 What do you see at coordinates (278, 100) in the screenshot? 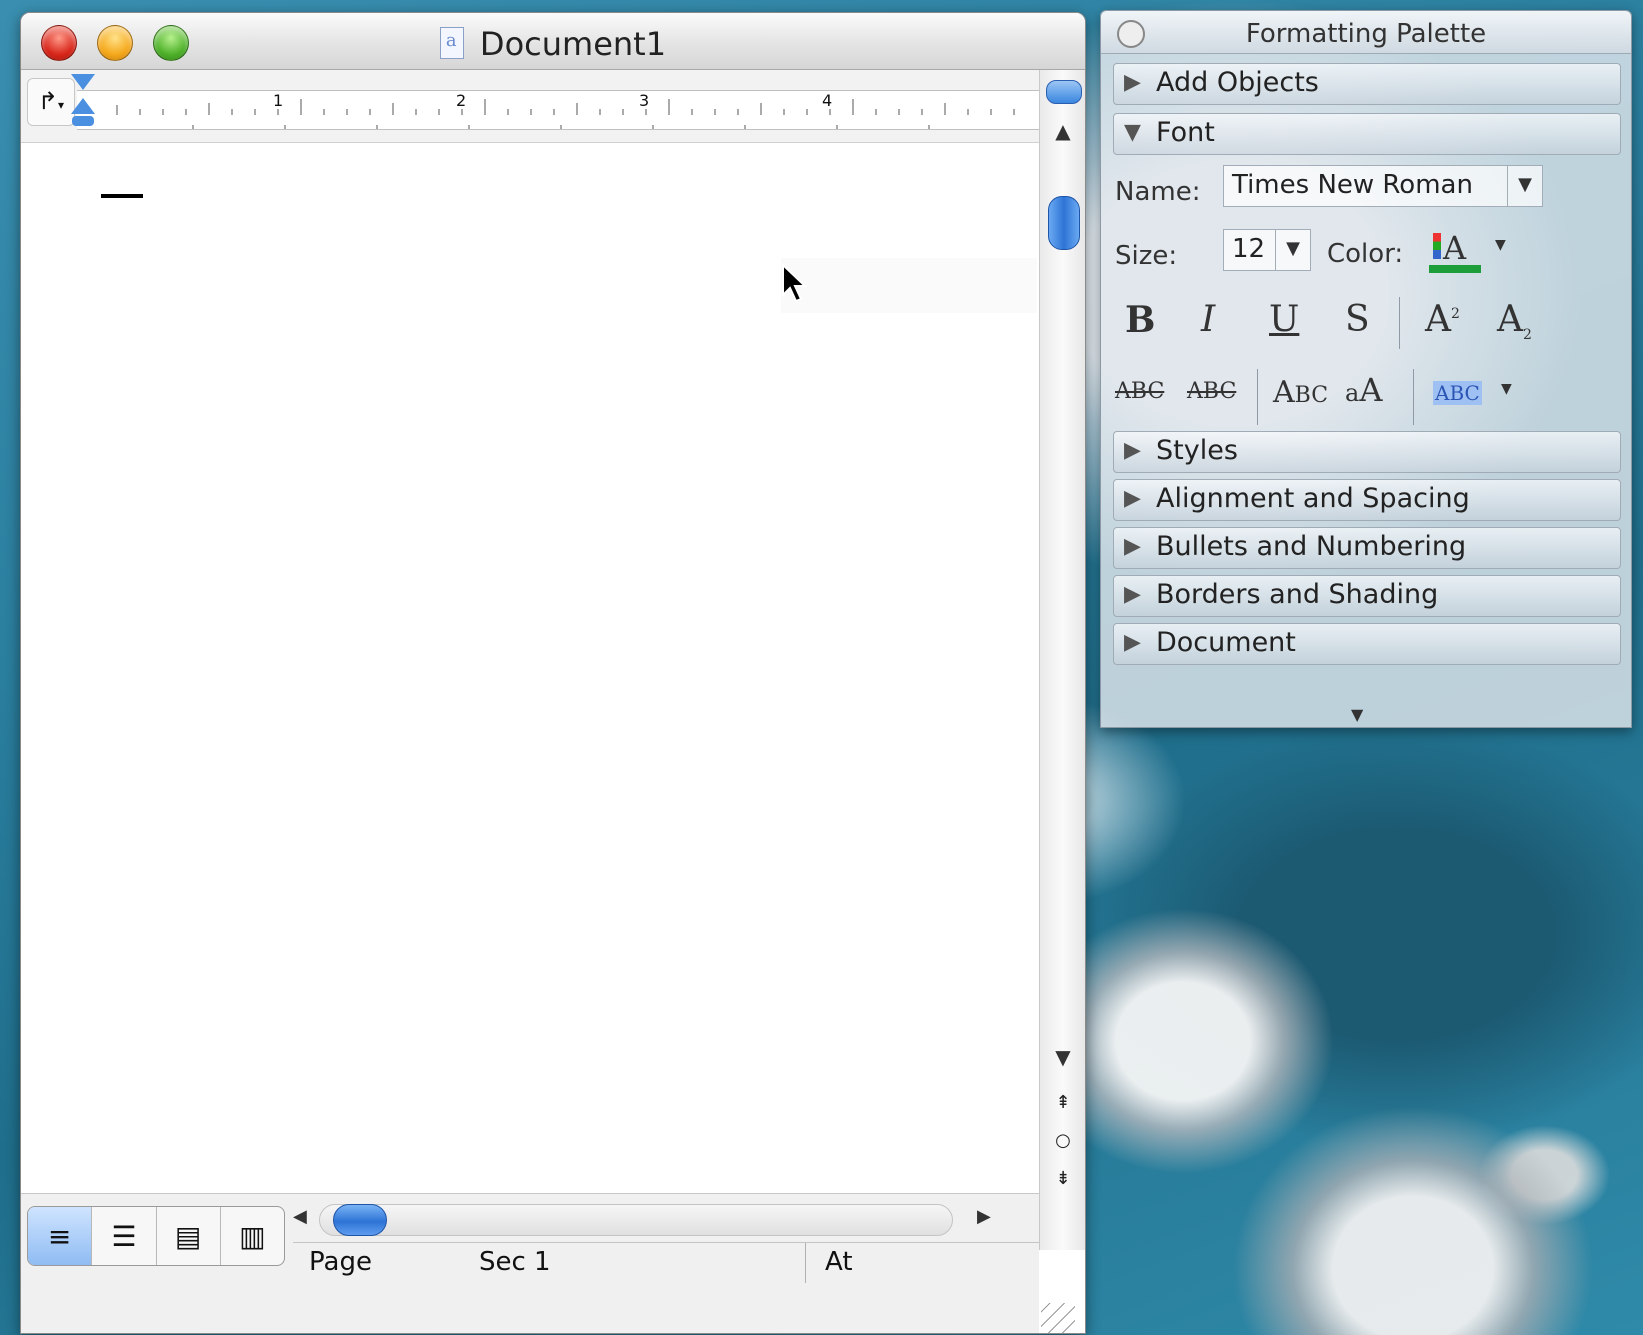
I see `ruler-number: 1` at bounding box center [278, 100].